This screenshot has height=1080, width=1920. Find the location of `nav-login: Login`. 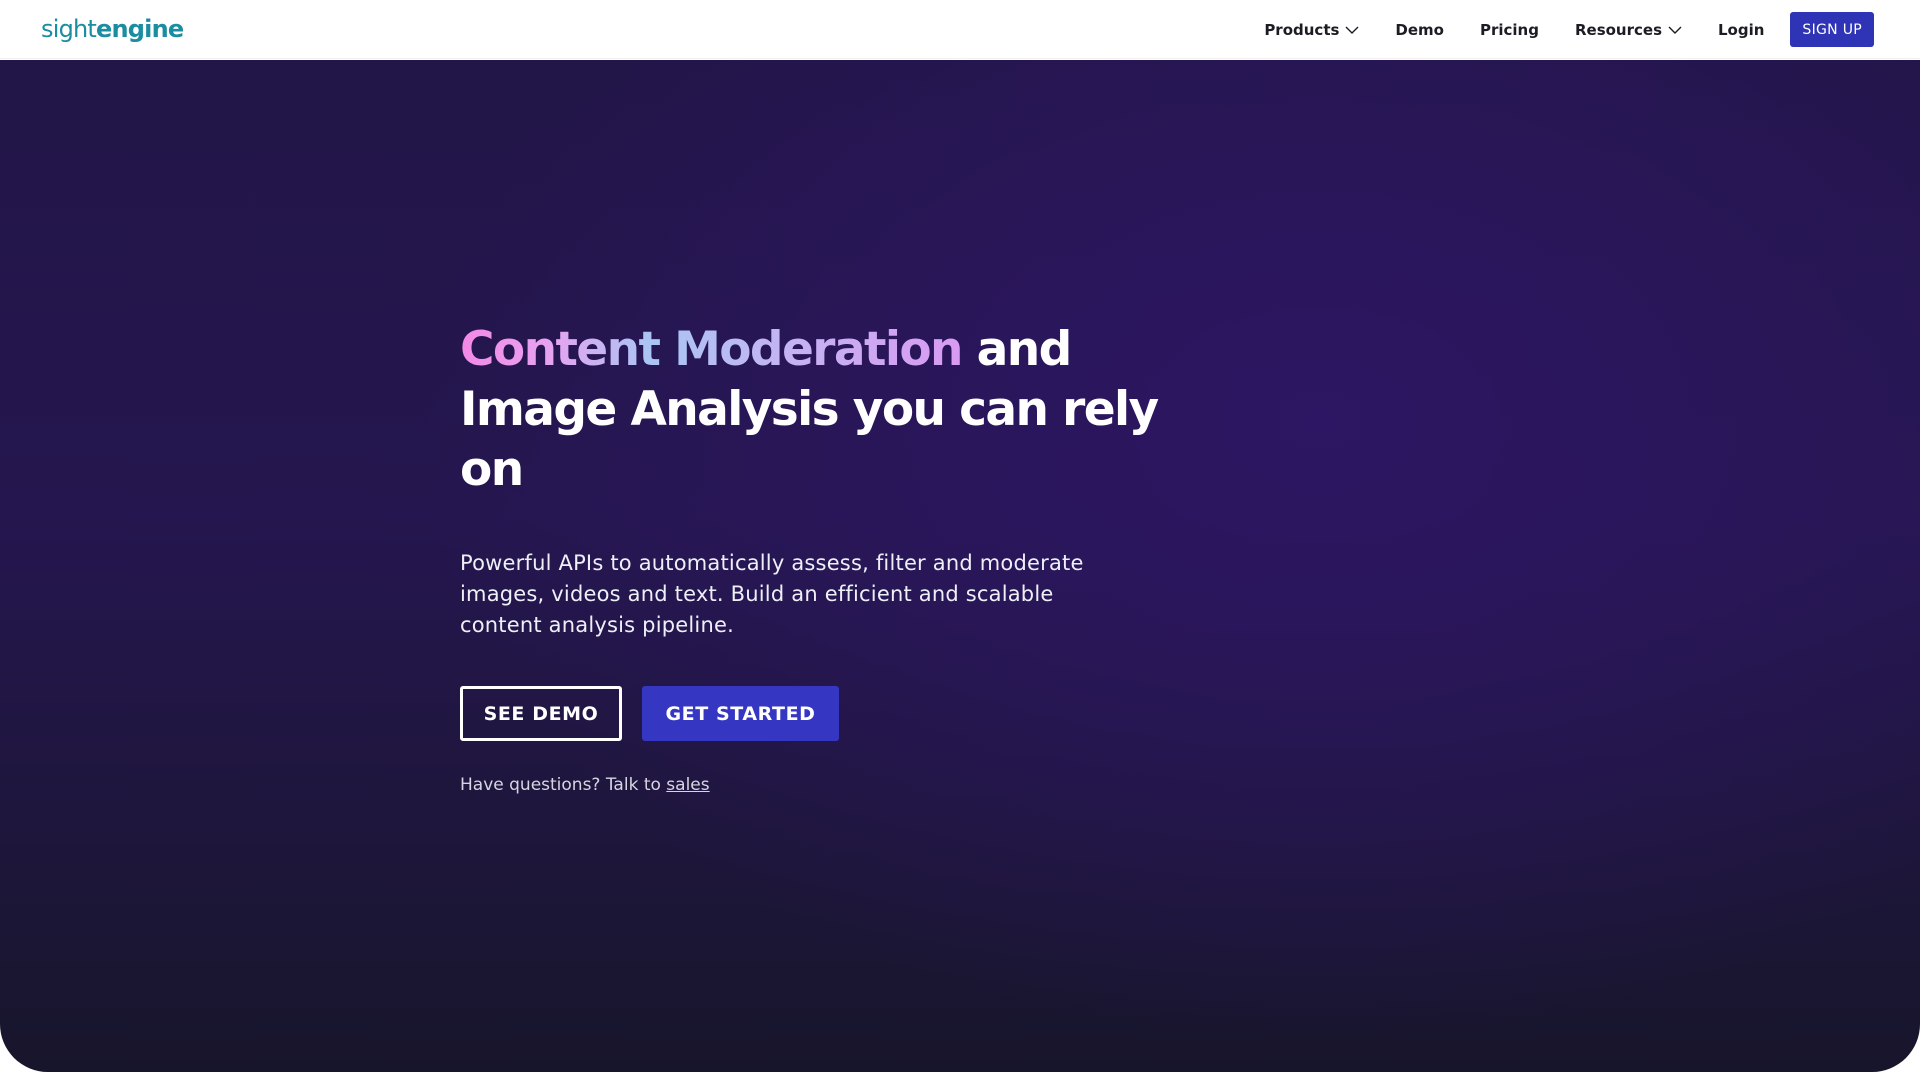

nav-login: Login is located at coordinates (1741, 30).